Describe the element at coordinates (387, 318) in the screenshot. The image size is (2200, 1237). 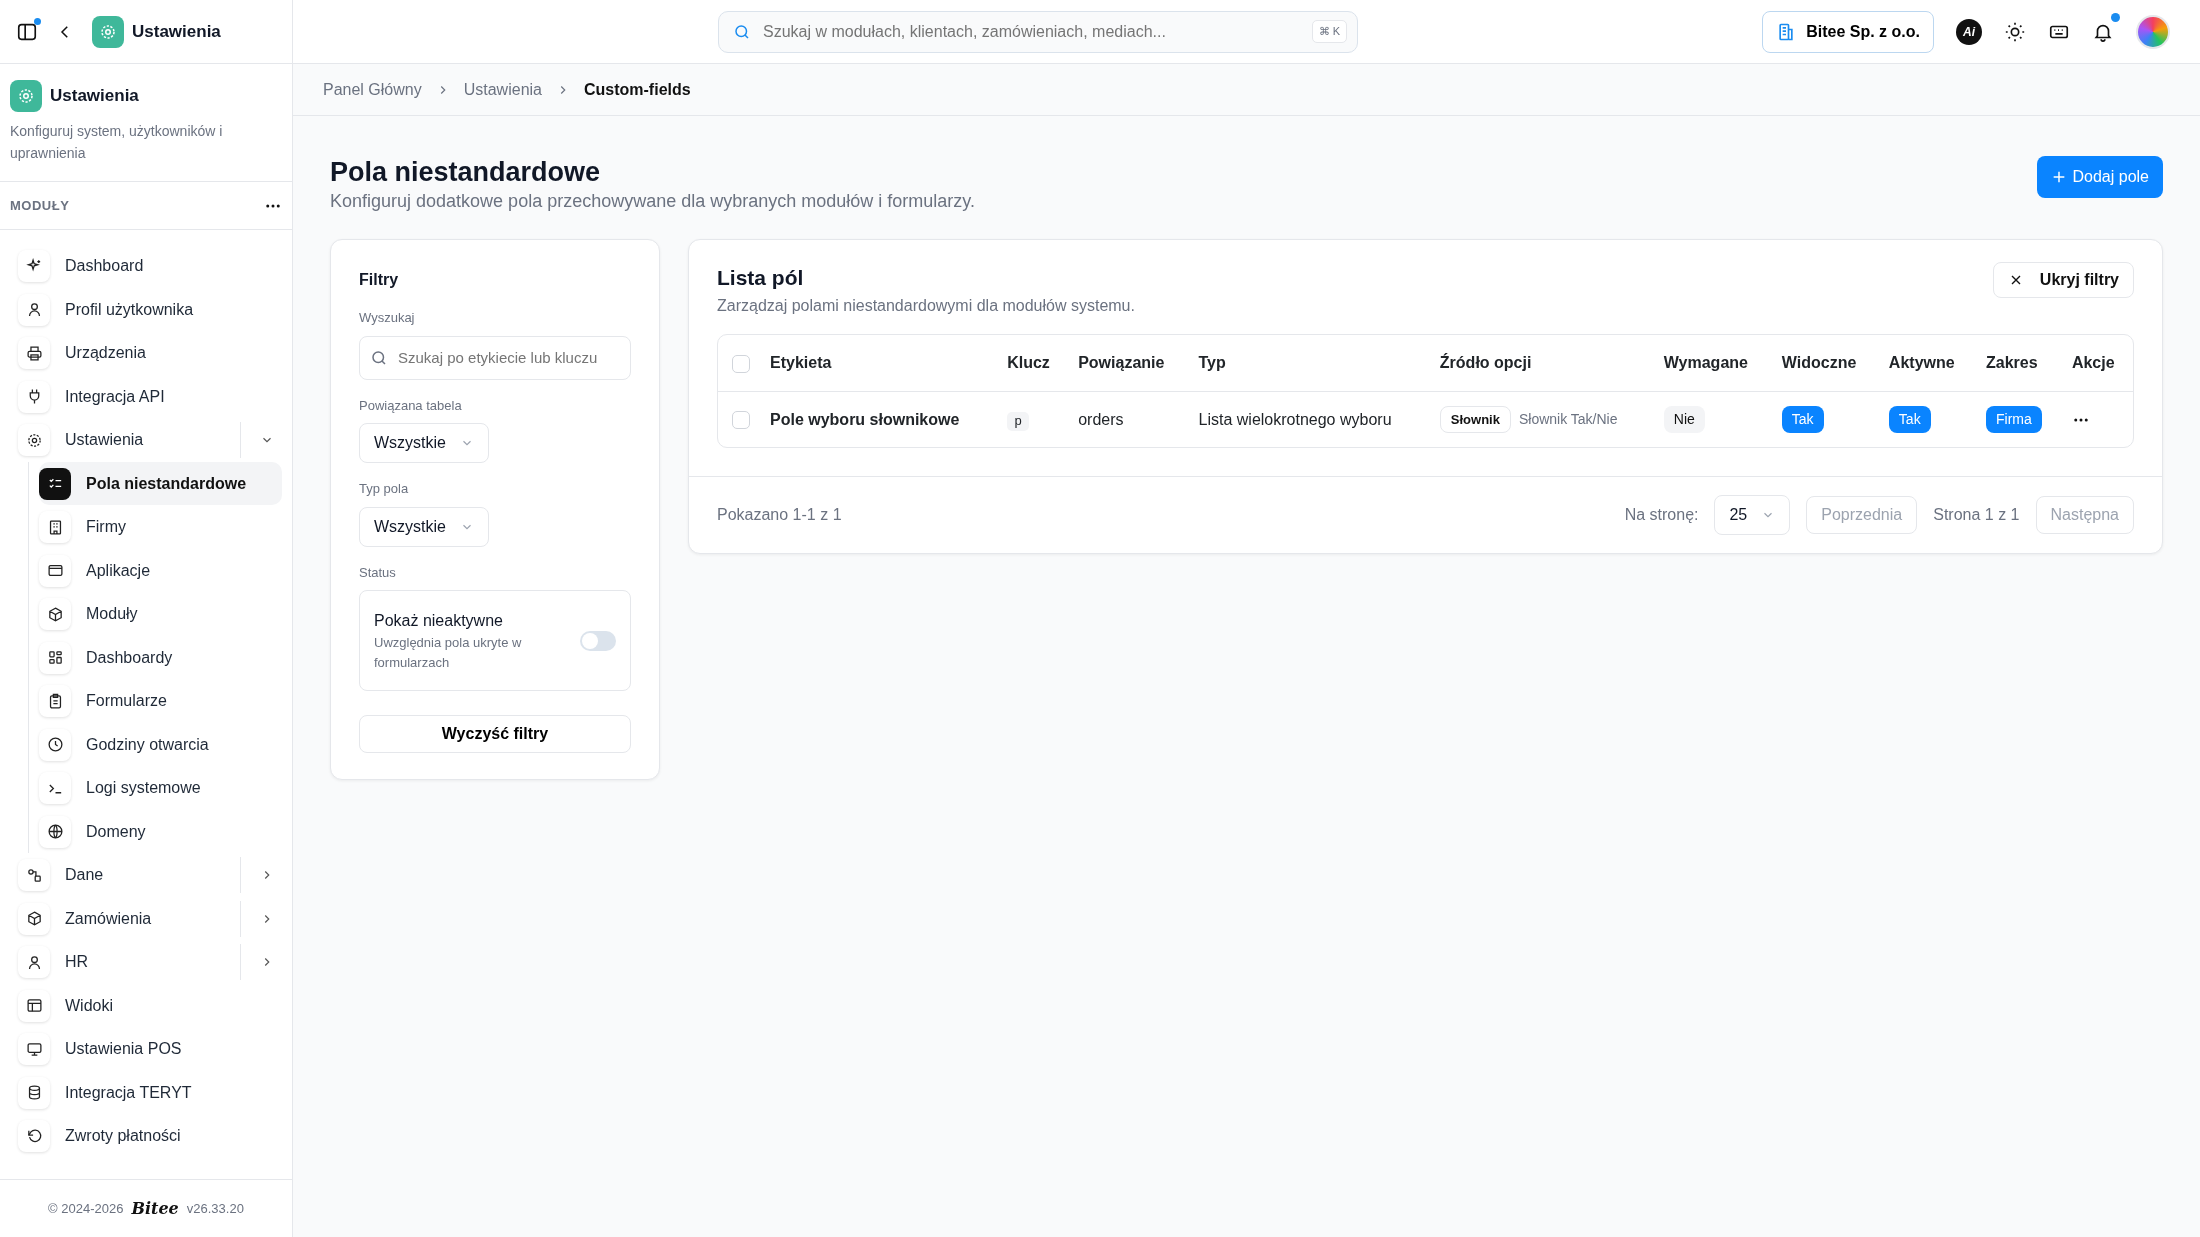
I see `field-label: Wyszukaj` at that location.